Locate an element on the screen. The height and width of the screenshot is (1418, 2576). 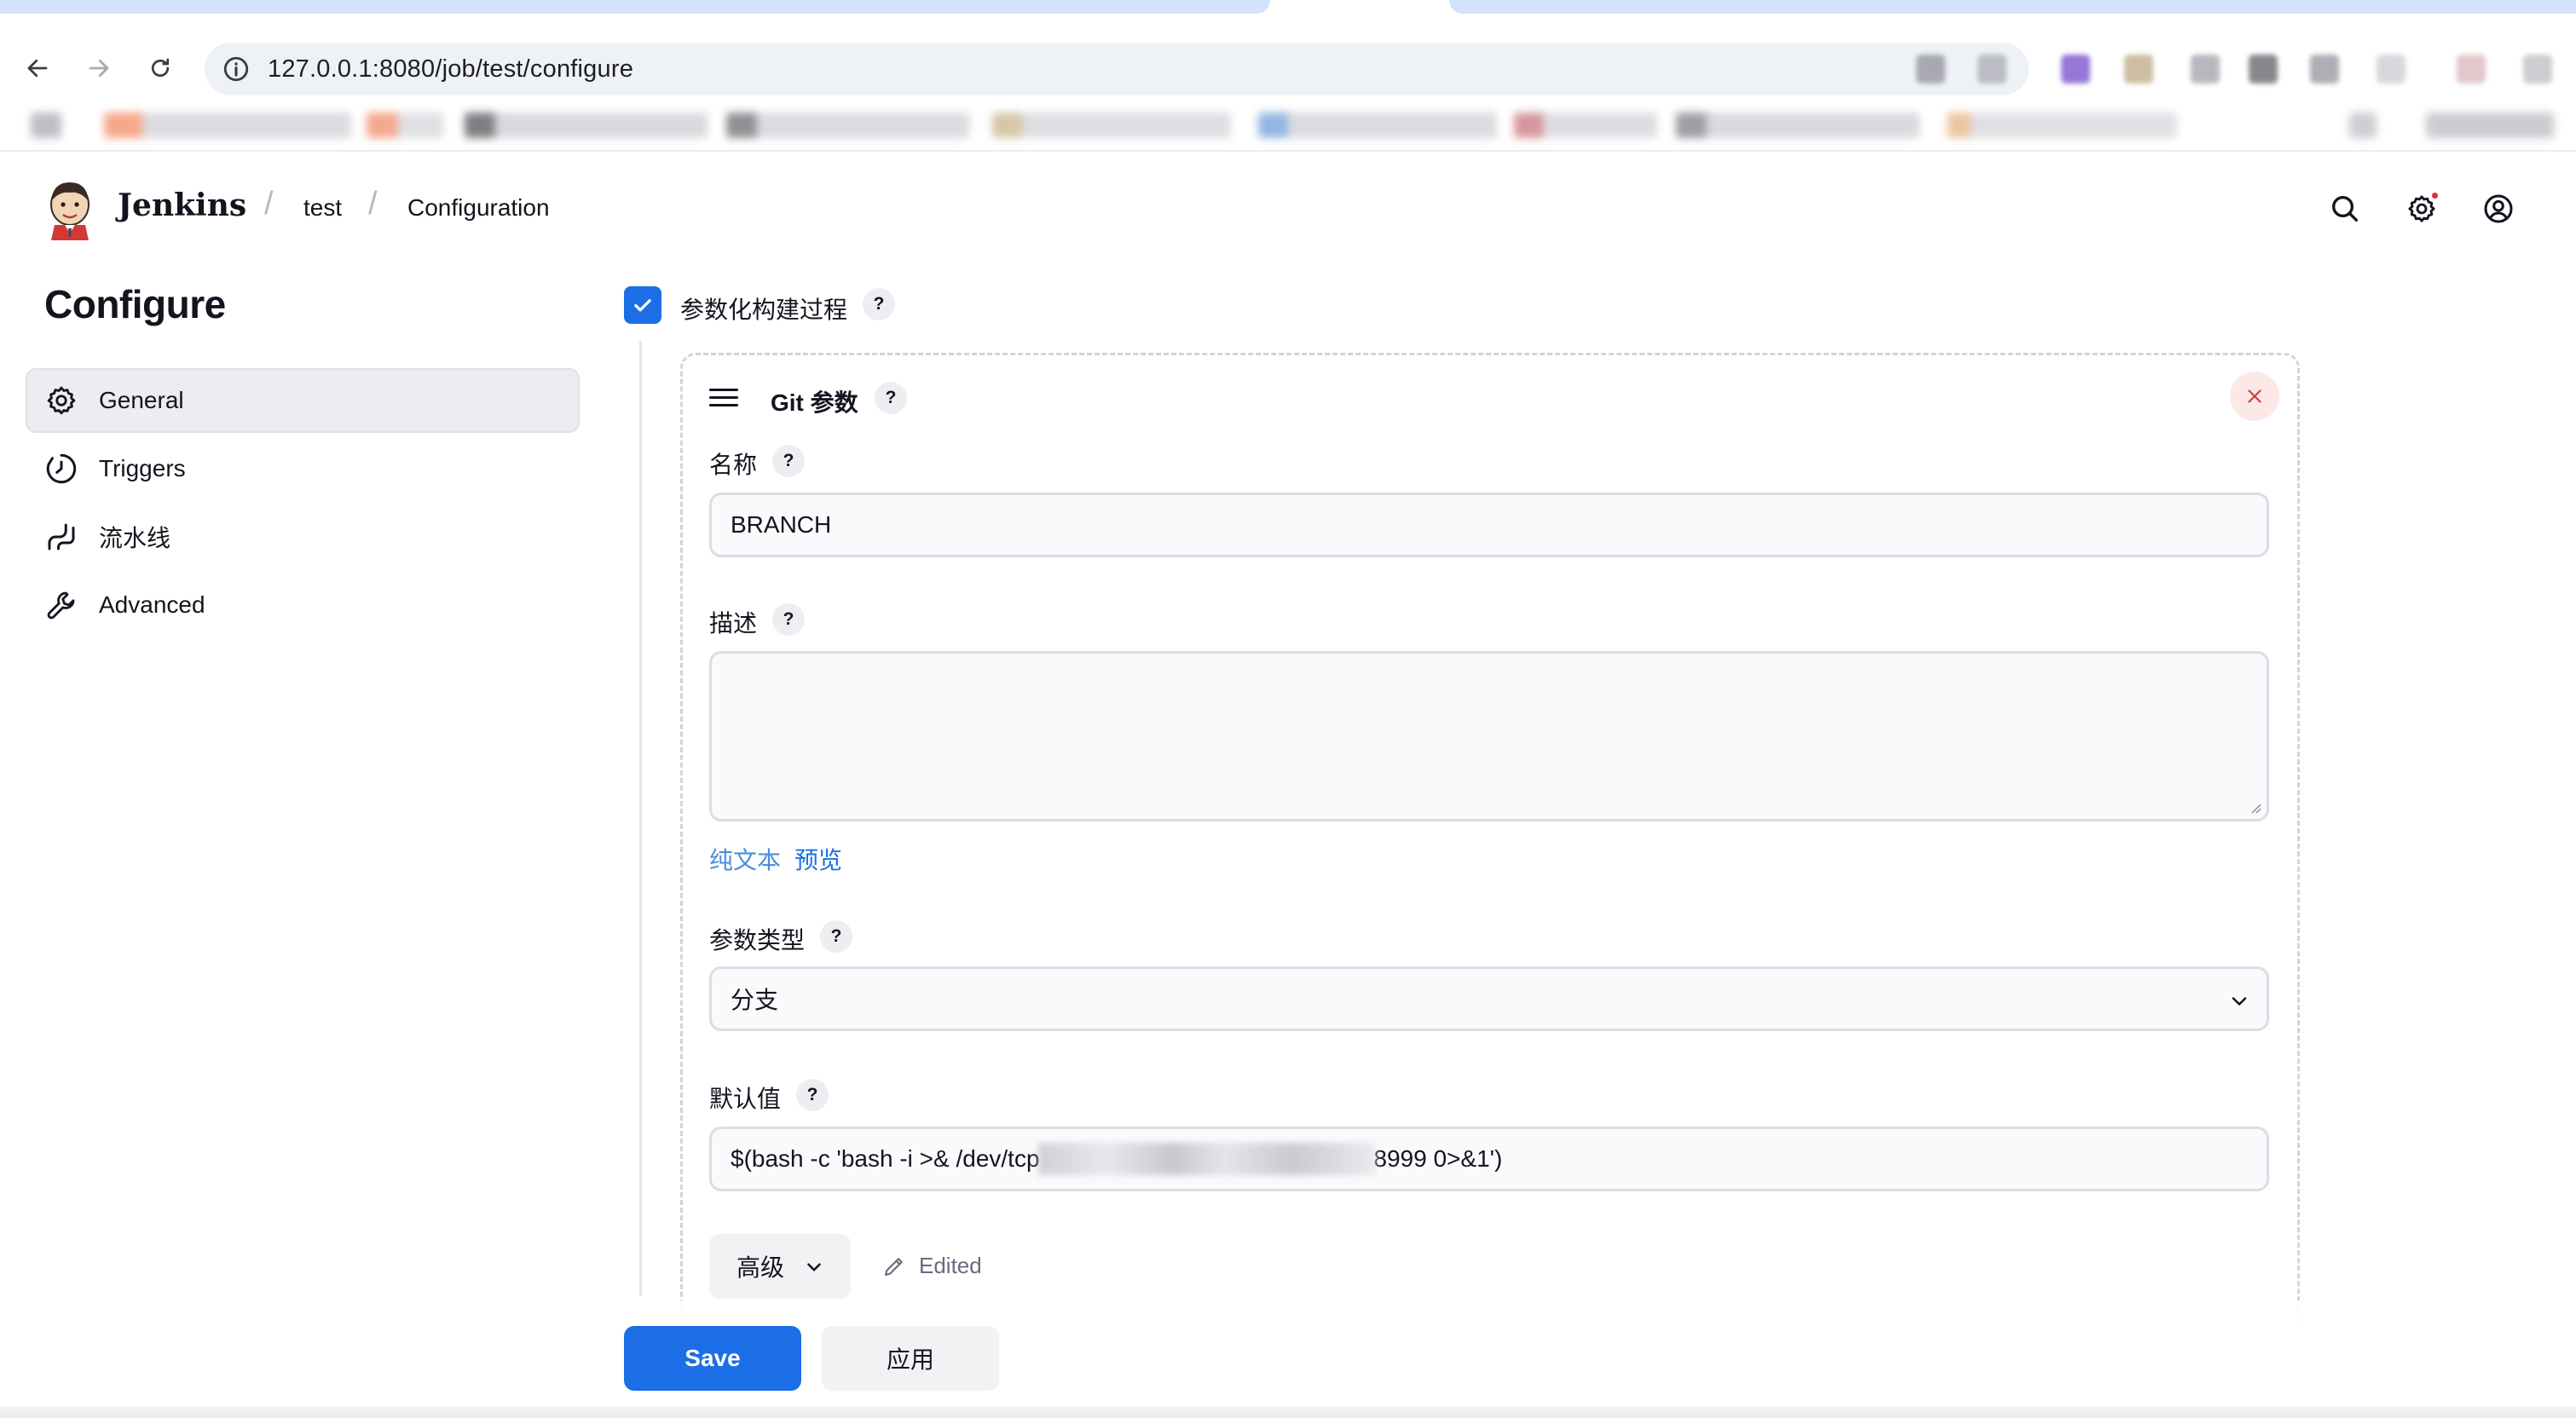
search-icon is located at coordinates (2345, 209).